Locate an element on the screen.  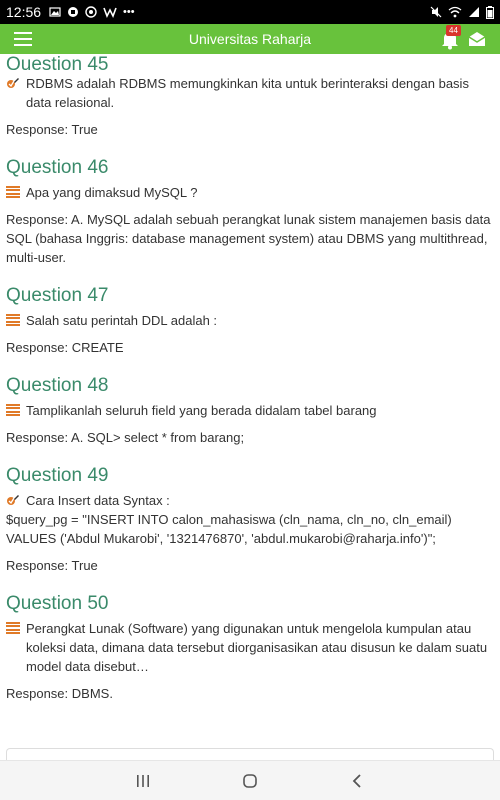
notifications-button: 44 is located at coordinates (450, 37).